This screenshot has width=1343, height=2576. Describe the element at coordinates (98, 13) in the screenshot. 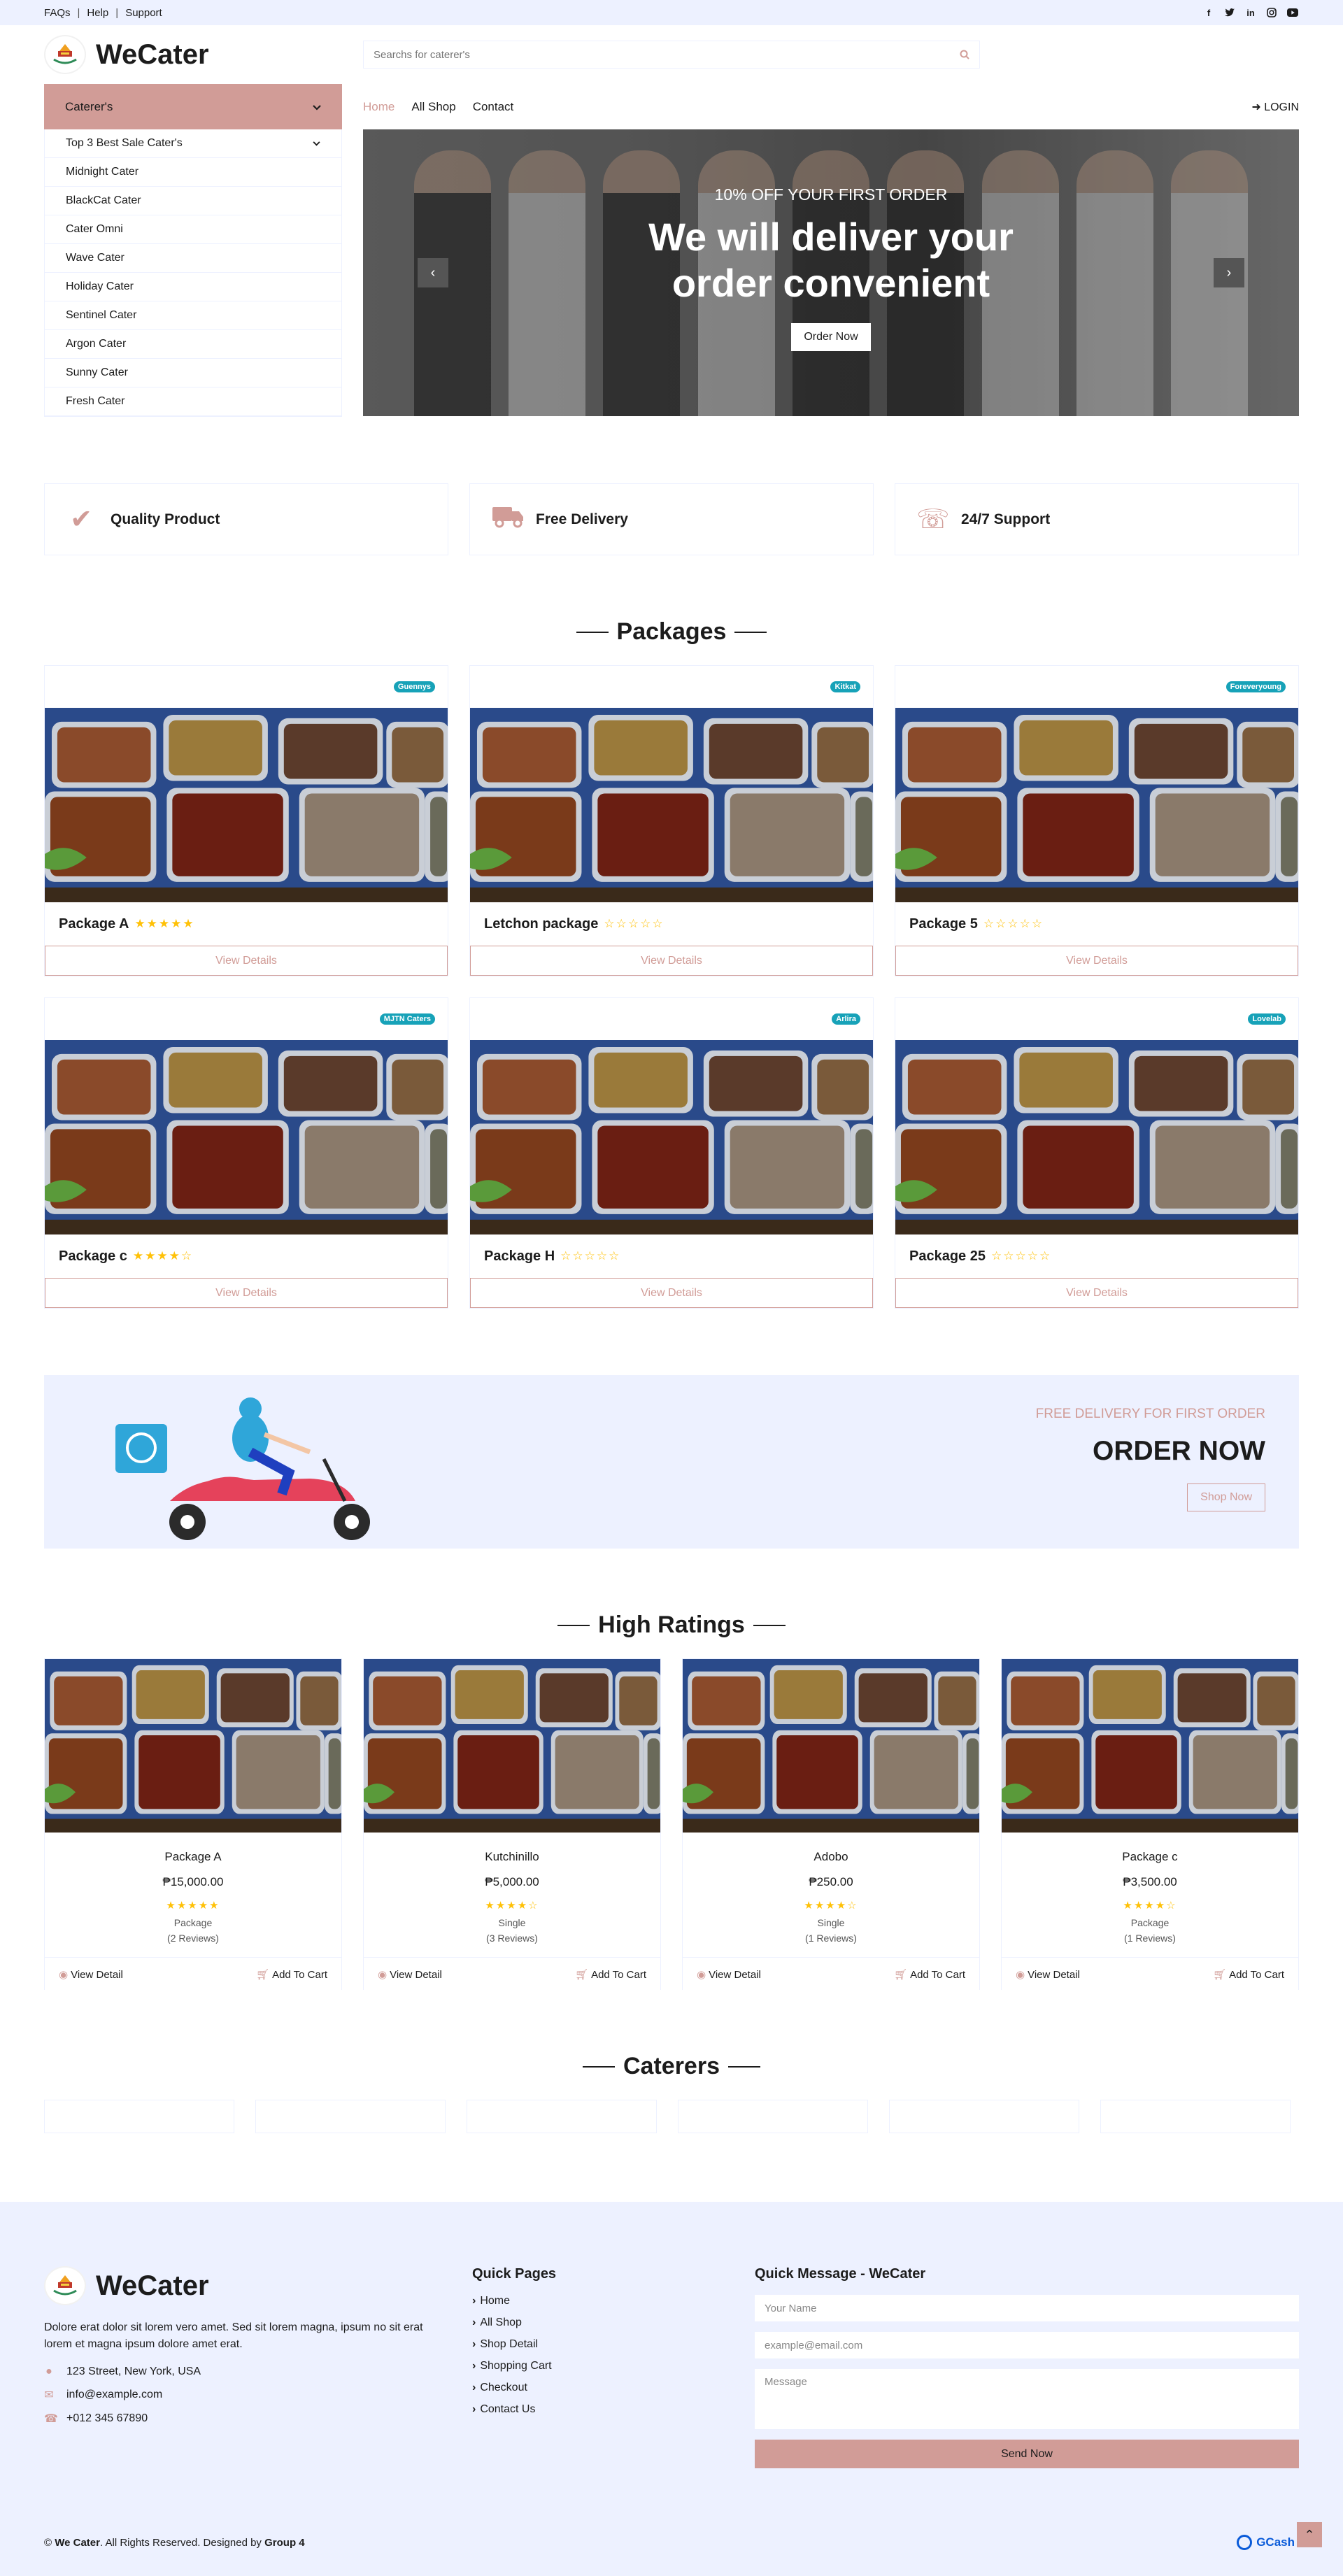

I see `help-link: Help` at that location.